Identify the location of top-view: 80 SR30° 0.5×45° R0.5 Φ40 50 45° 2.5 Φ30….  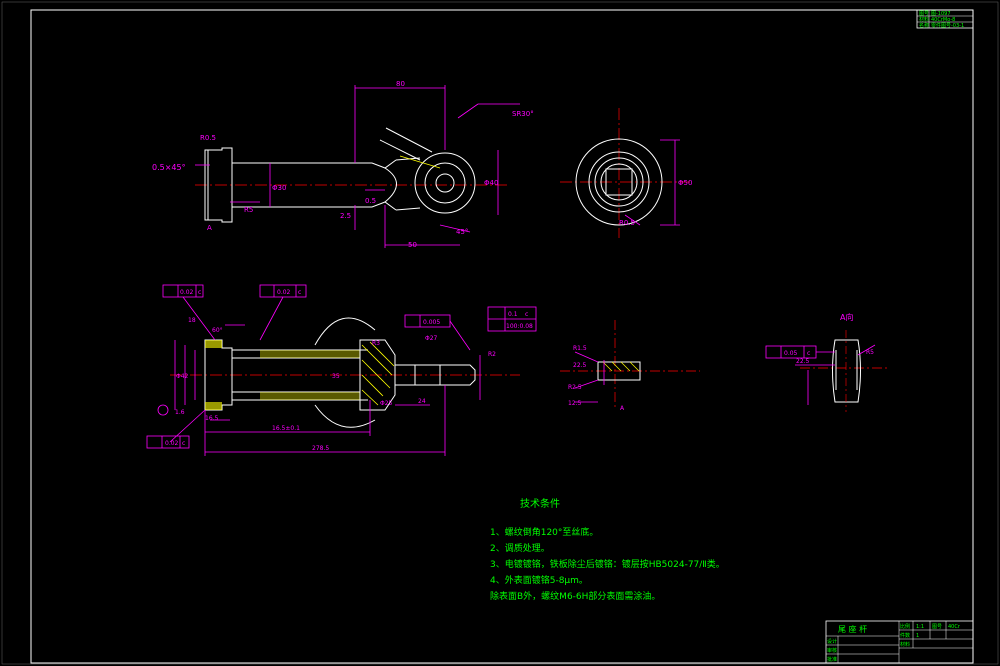
(343, 164).